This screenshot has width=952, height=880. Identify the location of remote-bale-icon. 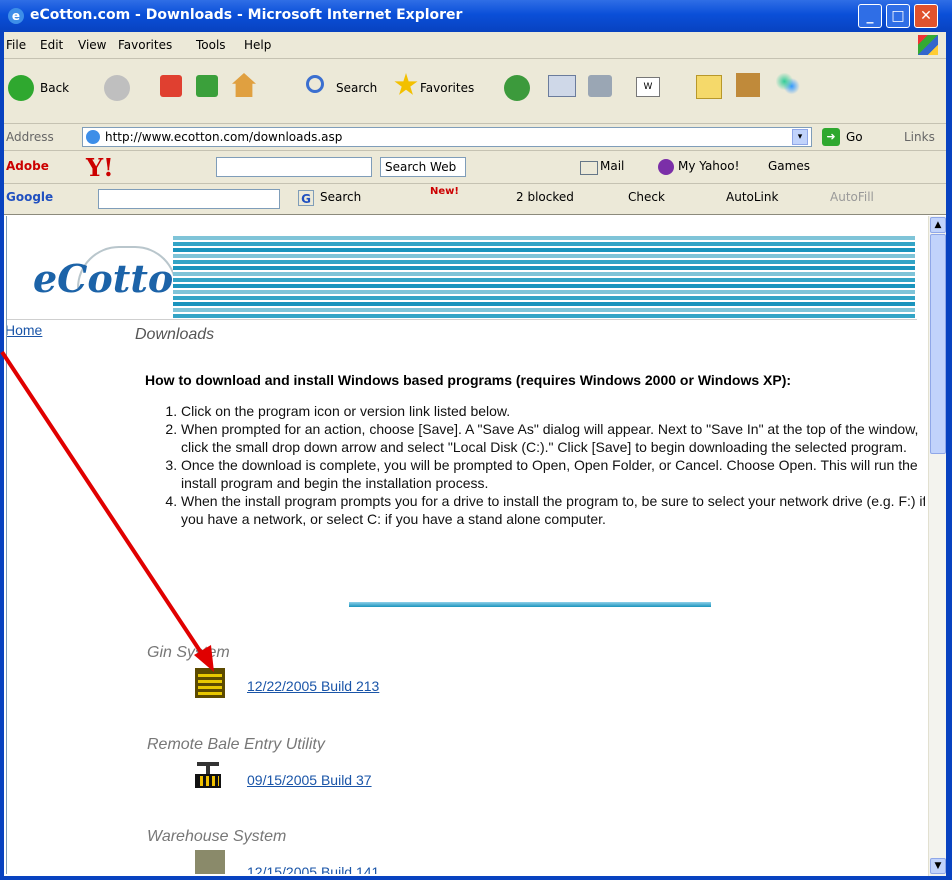
(208, 775).